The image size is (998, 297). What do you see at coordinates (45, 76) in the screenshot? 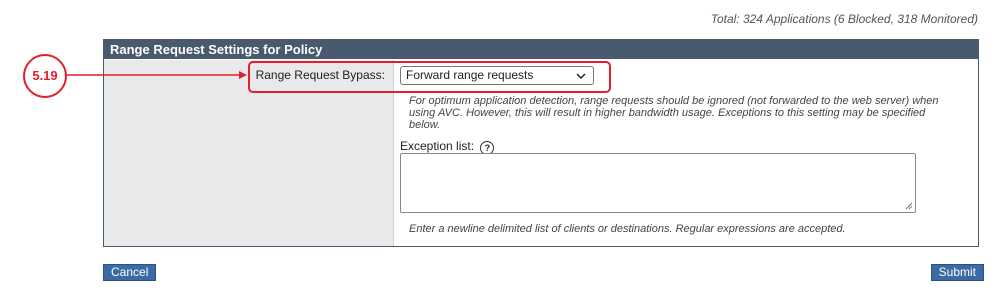
I see `callout-number: 5.19` at bounding box center [45, 76].